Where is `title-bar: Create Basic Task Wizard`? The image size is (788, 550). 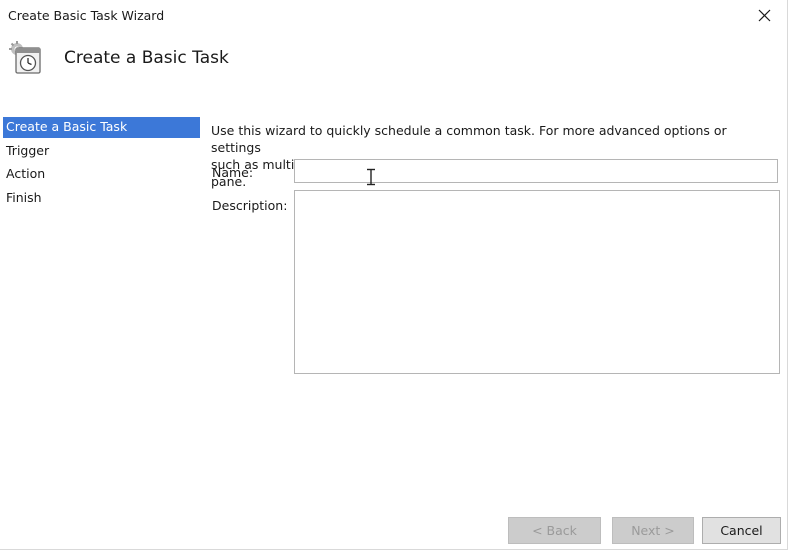
title-bar: Create Basic Task Wizard is located at coordinates (393, 16).